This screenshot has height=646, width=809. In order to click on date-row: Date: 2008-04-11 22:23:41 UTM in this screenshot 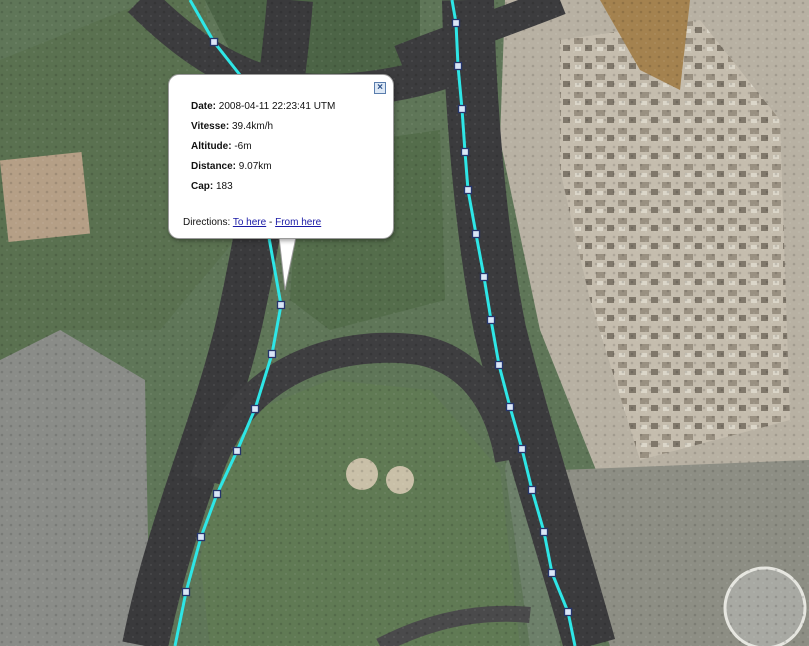, I will do `click(263, 112)`.